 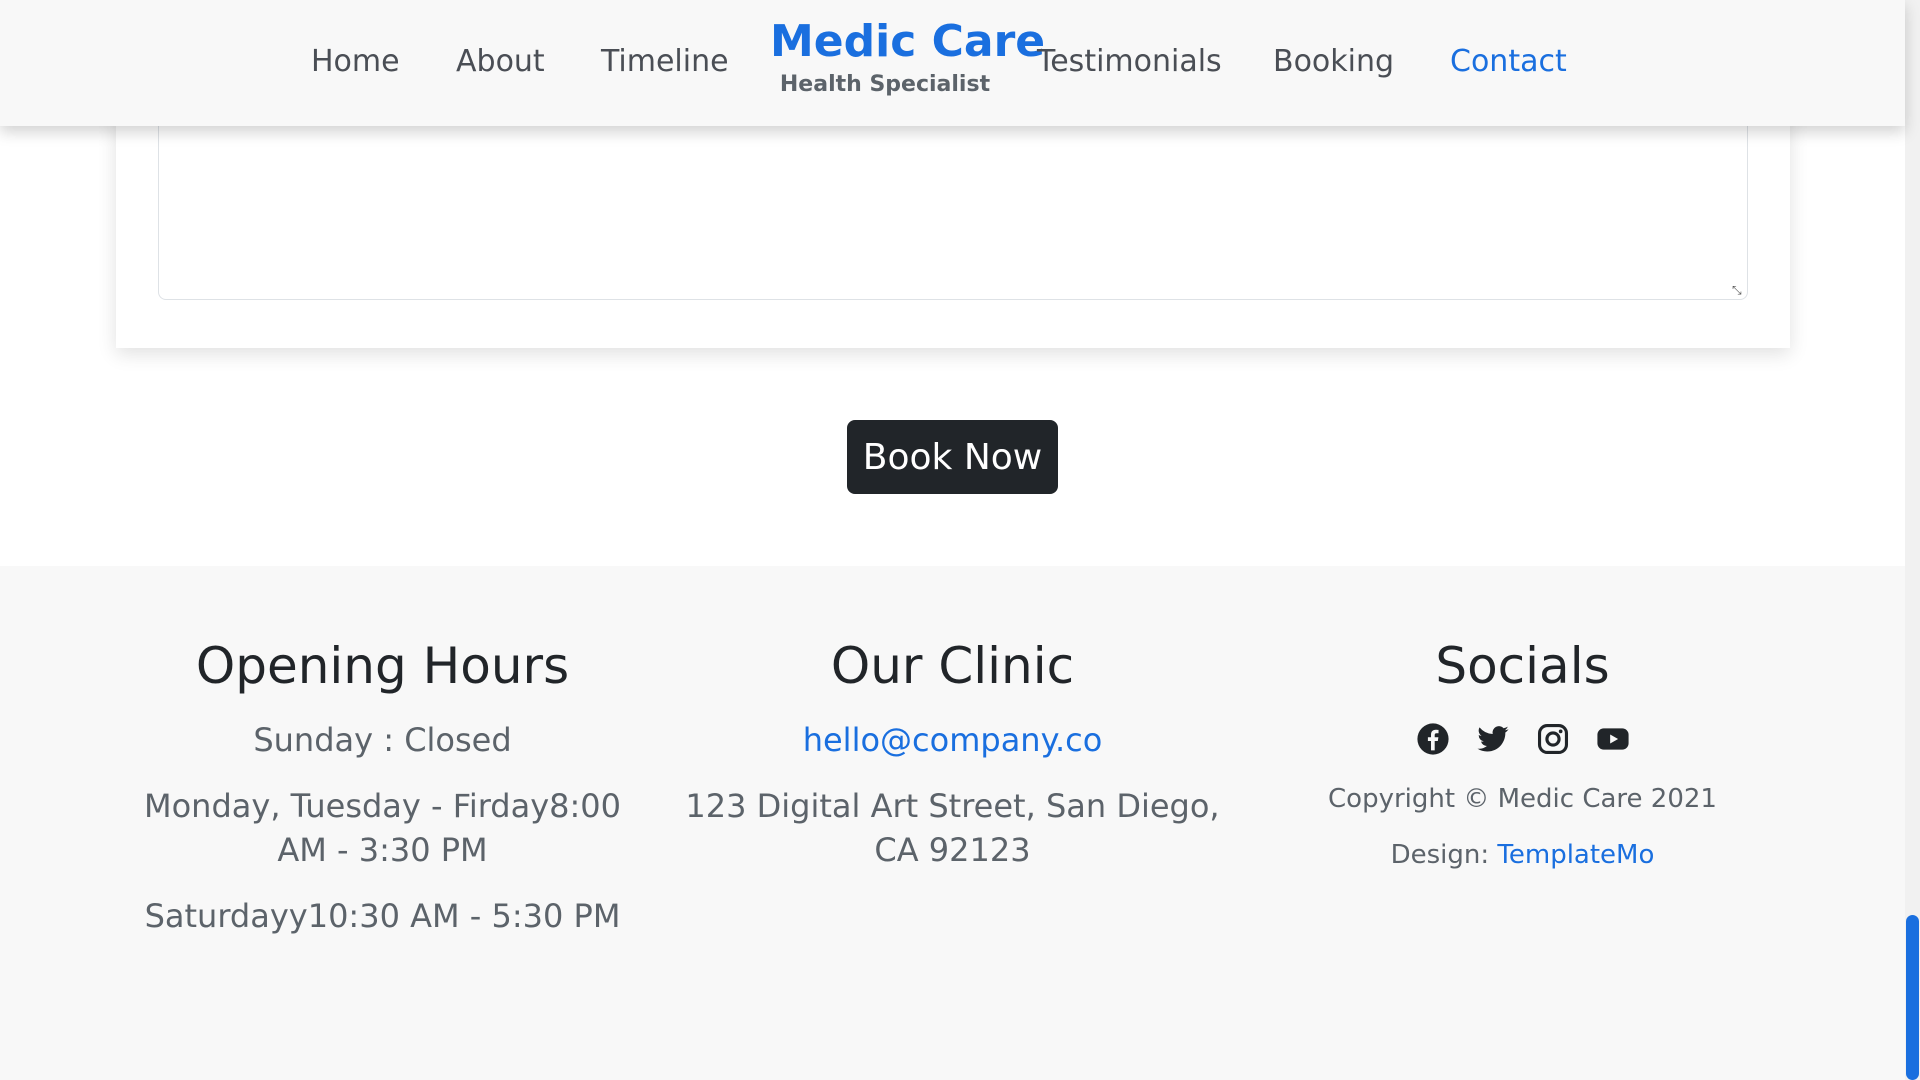 I want to click on brand-logo: Medic Care Health Specialist, so click(x=908, y=57).